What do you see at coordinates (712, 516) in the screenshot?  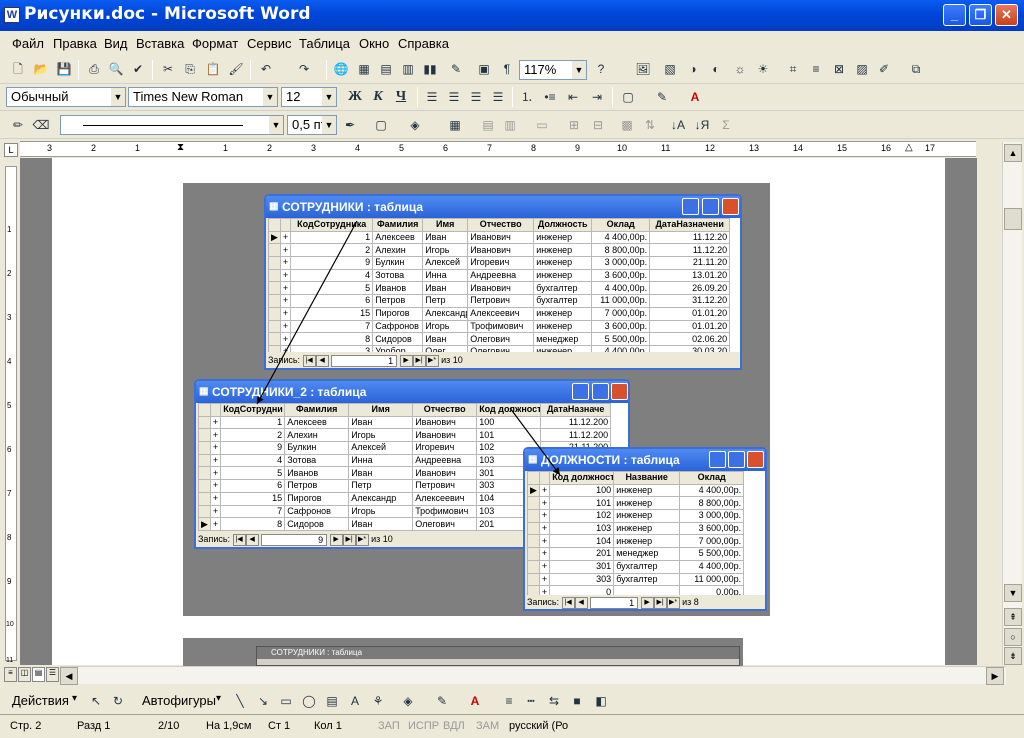 I see `table-cell: 3 000,00р.` at bounding box center [712, 516].